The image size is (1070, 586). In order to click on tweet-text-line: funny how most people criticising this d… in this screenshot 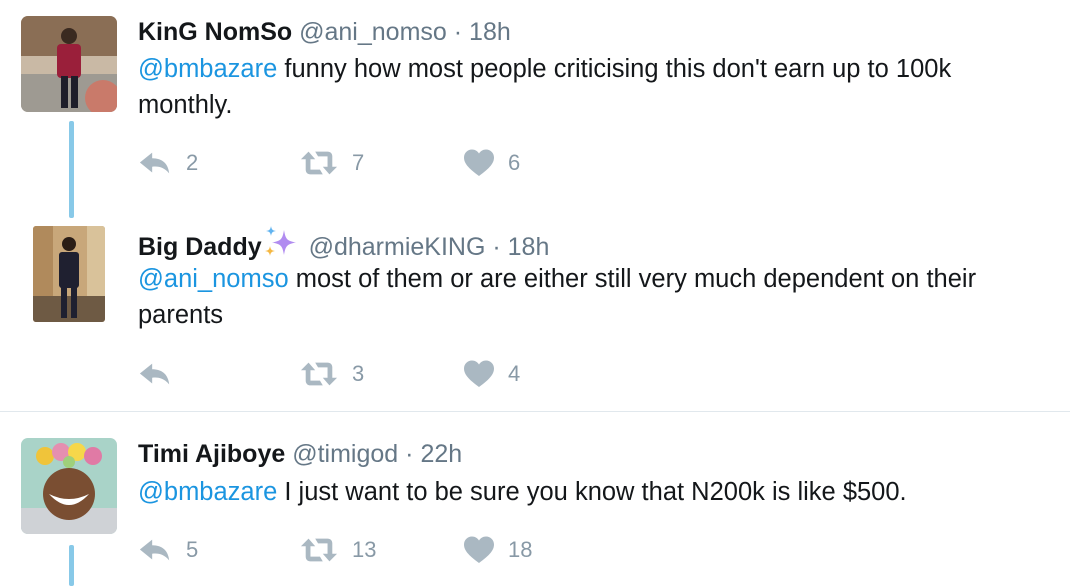, I will do `click(614, 69)`.